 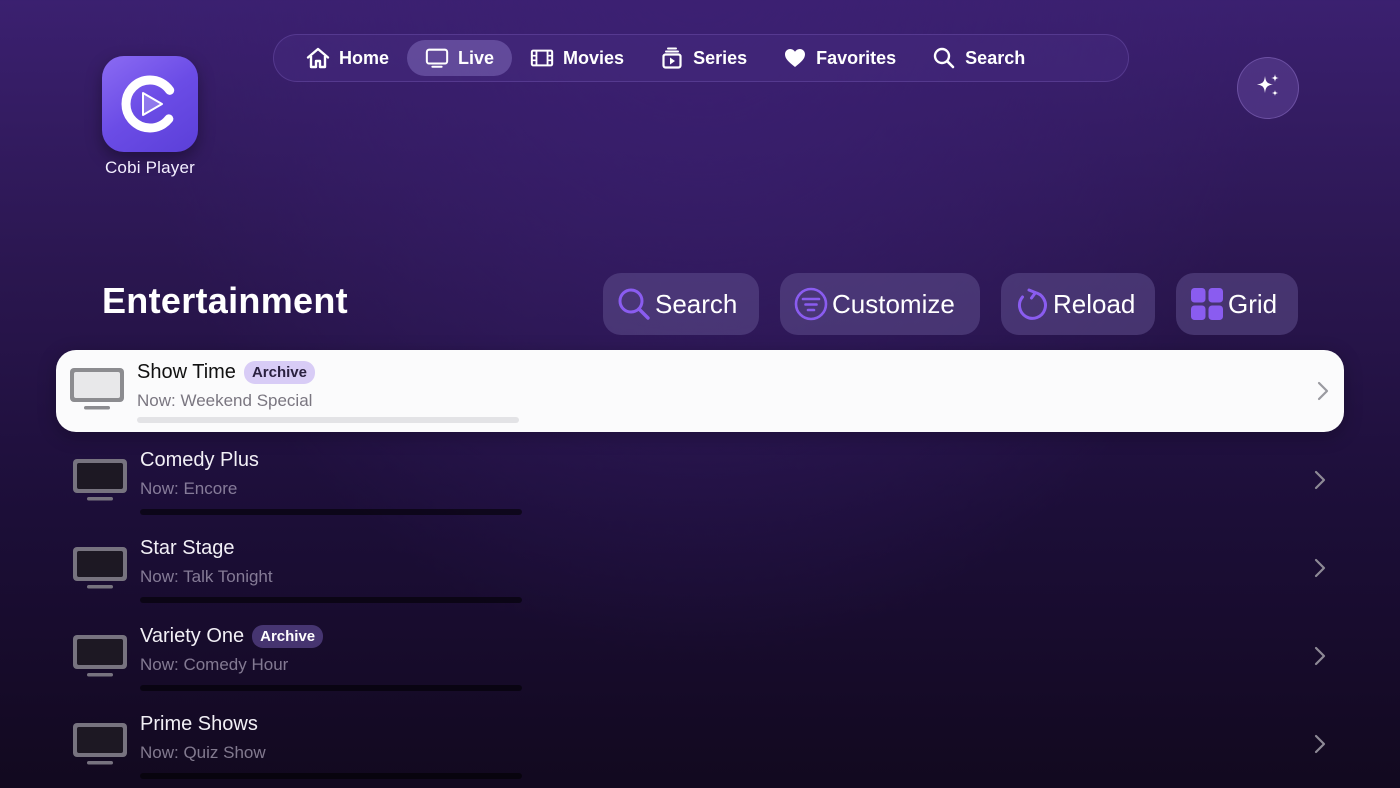 I want to click on nav-item-search: Search, so click(x=978, y=58).